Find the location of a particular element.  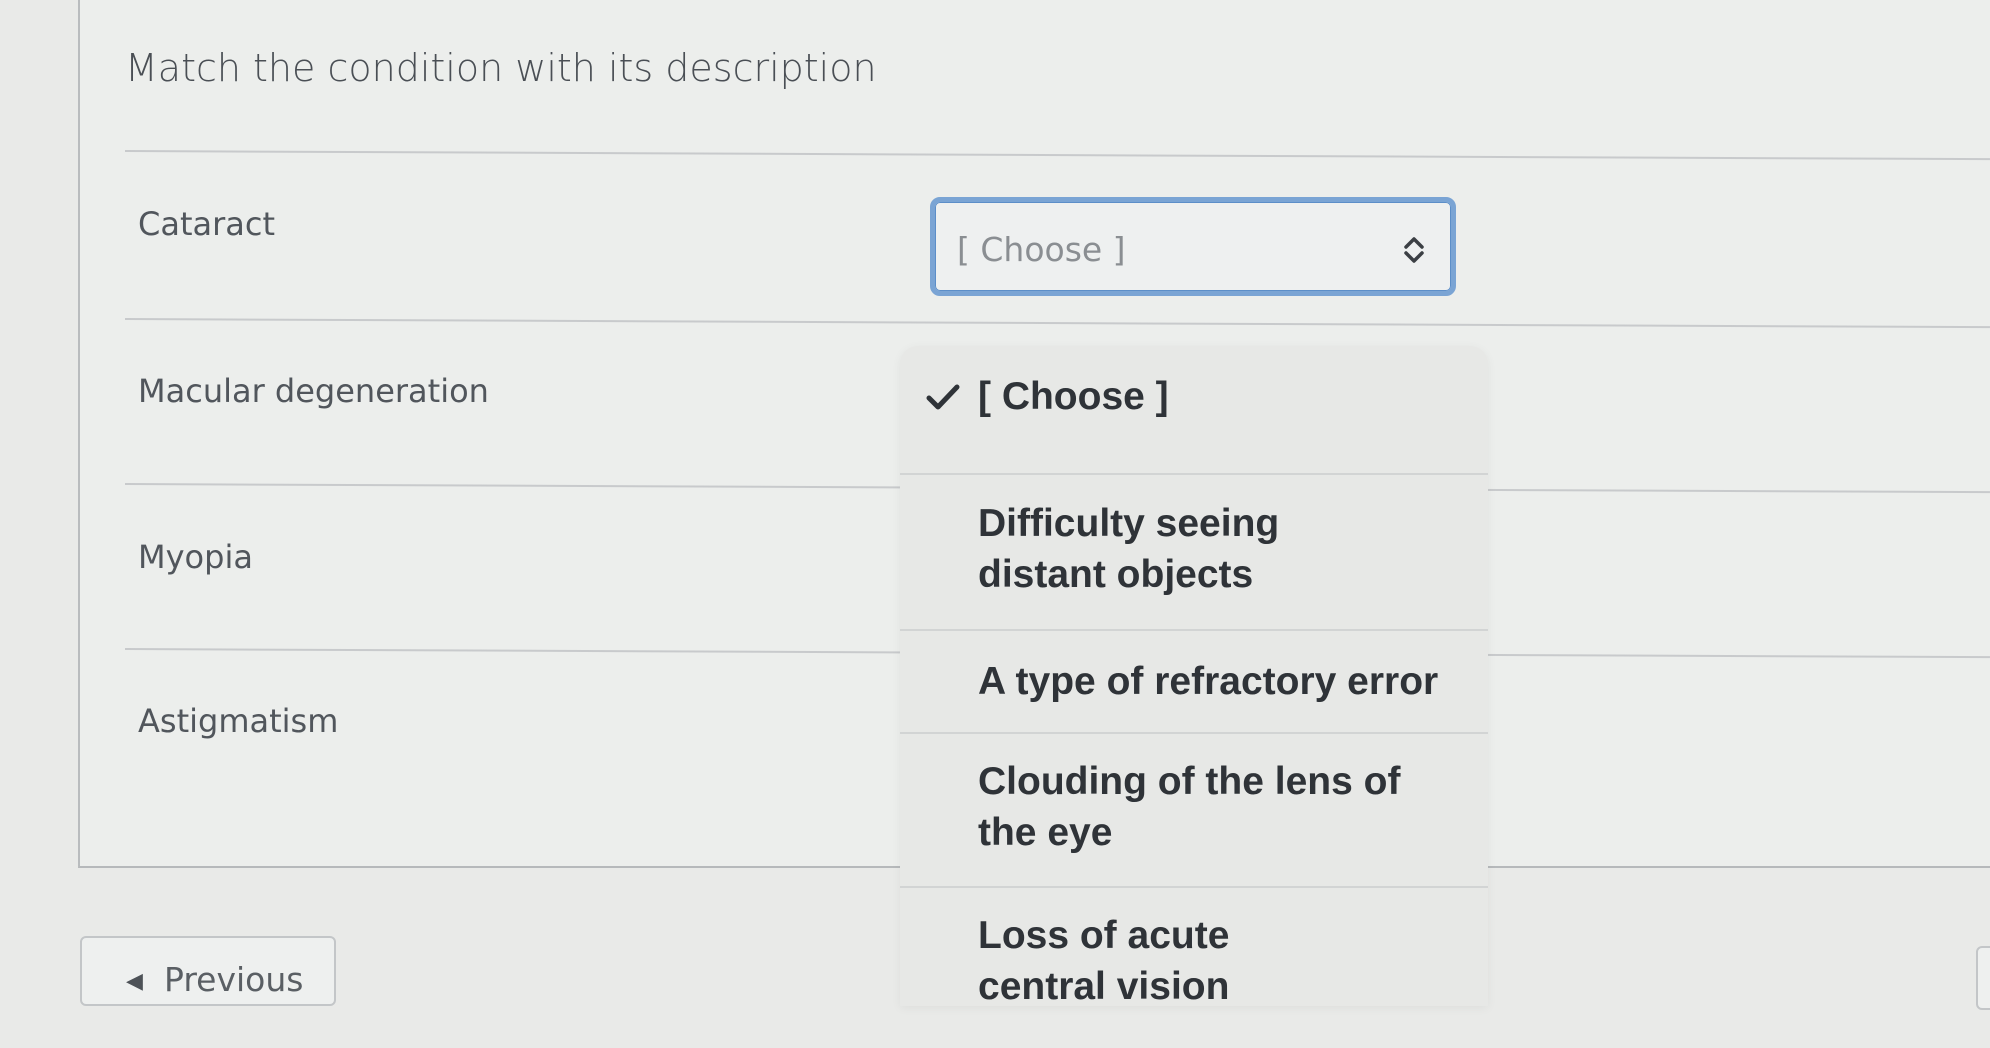

condition-label-astigmatism: Astigmatism is located at coordinates (238, 721).